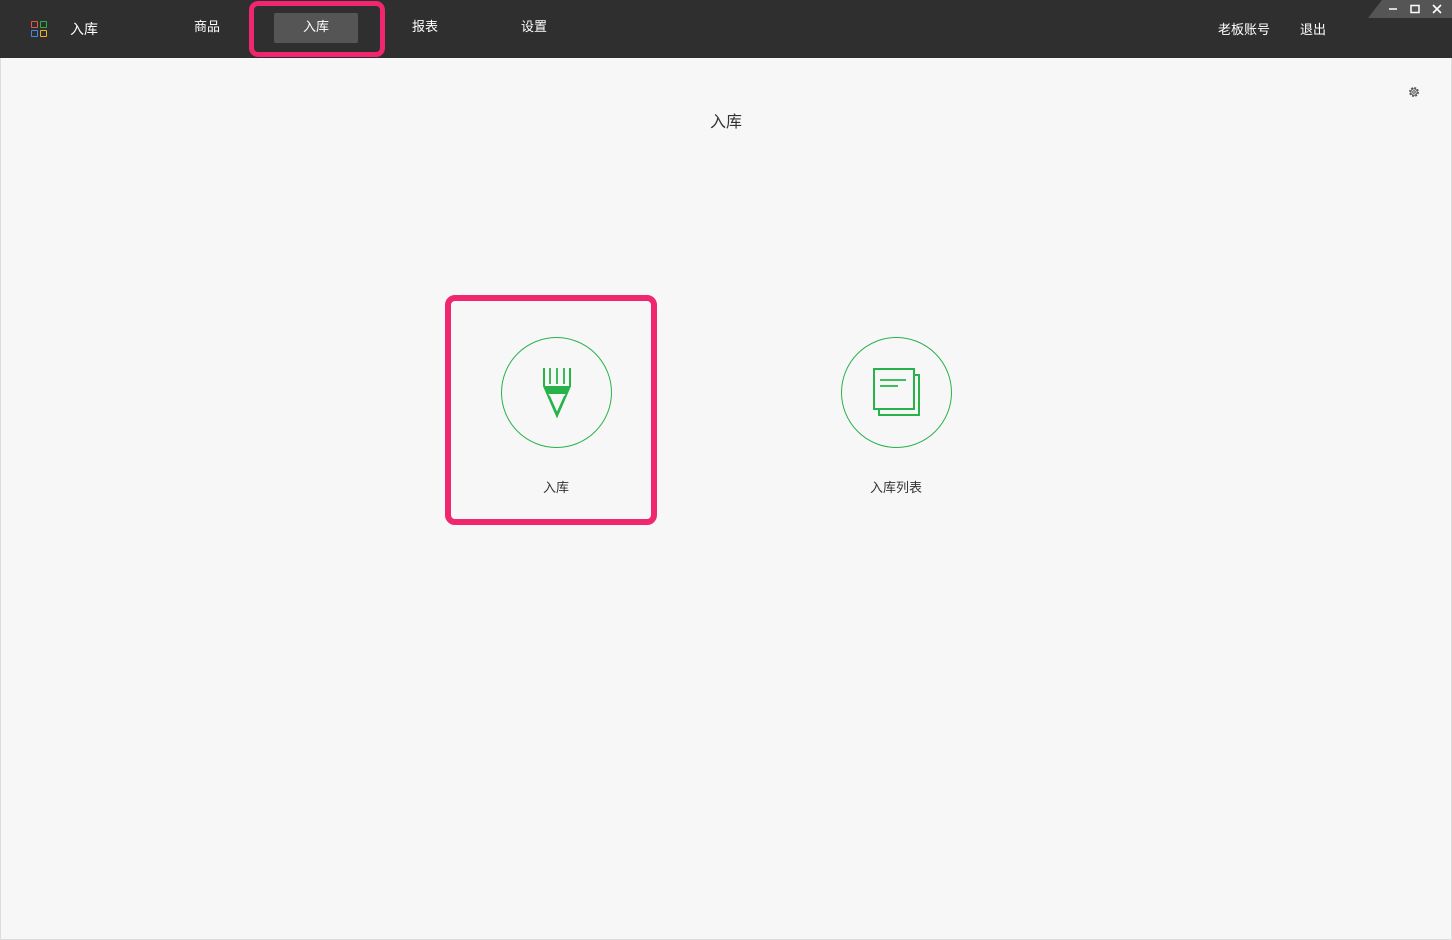 The height and width of the screenshot is (940, 1452). Describe the element at coordinates (84, 30) in the screenshot. I see `app-name: 入库` at that location.